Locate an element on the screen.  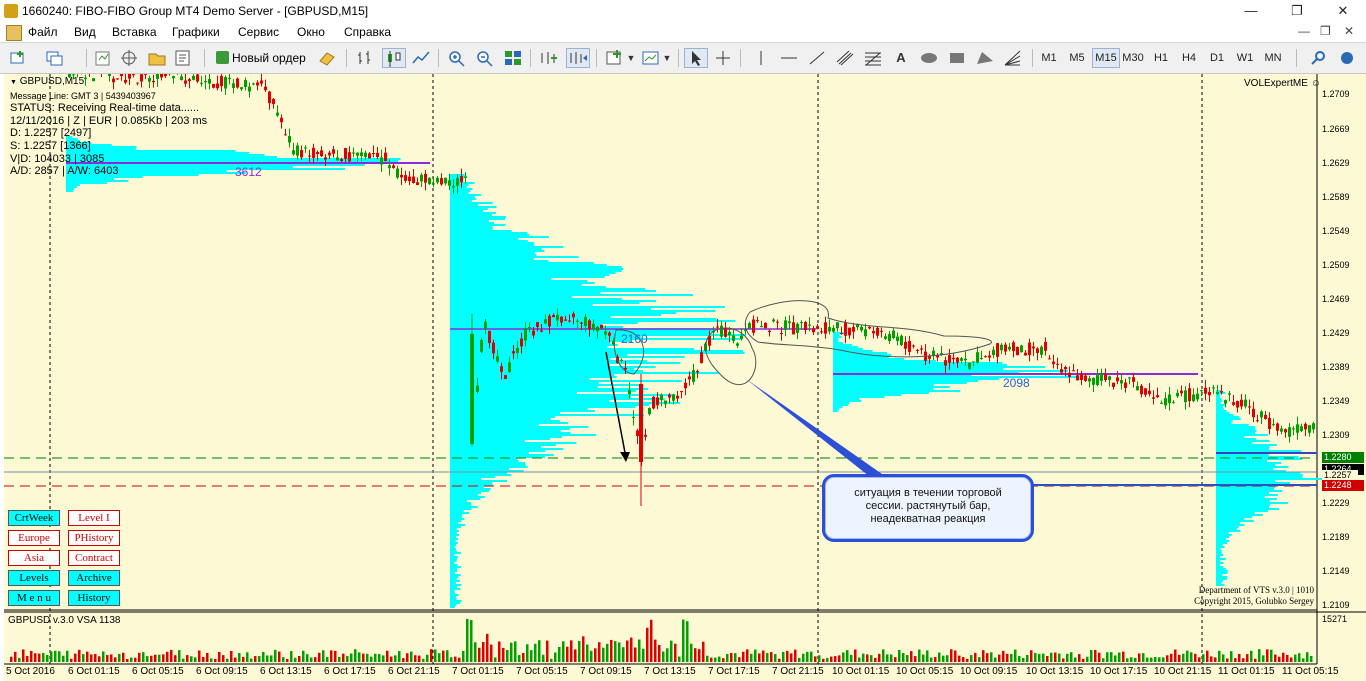
asia-button: Asia is located at coordinates (34, 558).